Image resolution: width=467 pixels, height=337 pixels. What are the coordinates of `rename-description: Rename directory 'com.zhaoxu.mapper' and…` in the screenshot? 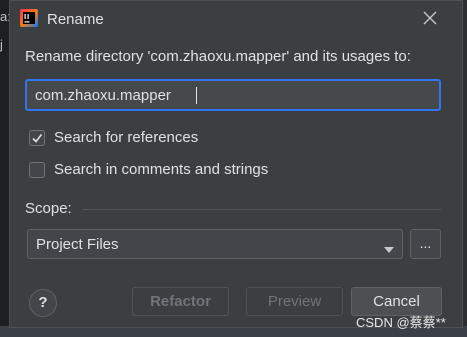 It's located at (218, 56).